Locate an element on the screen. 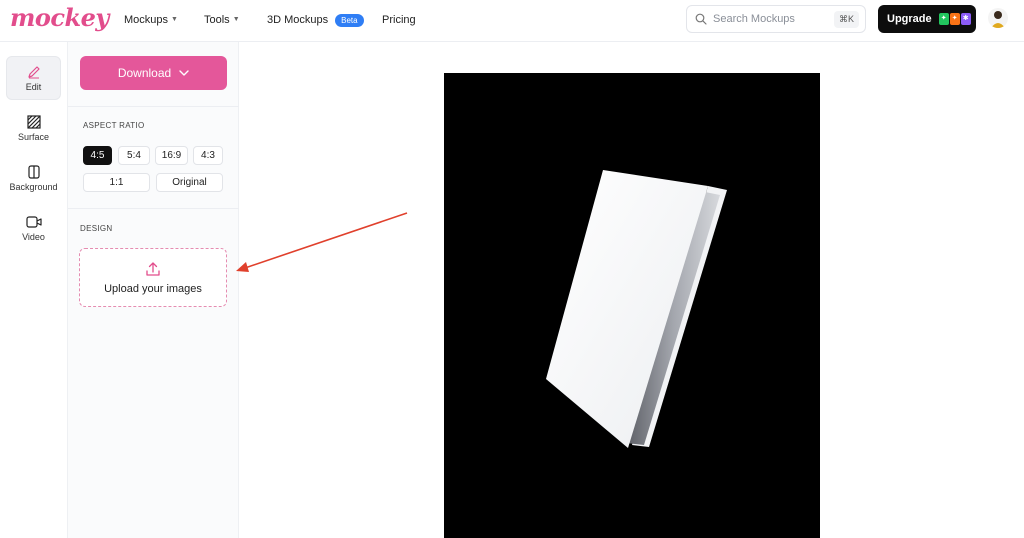 The height and width of the screenshot is (538, 1024). avatar-icon is located at coordinates (998, 19).